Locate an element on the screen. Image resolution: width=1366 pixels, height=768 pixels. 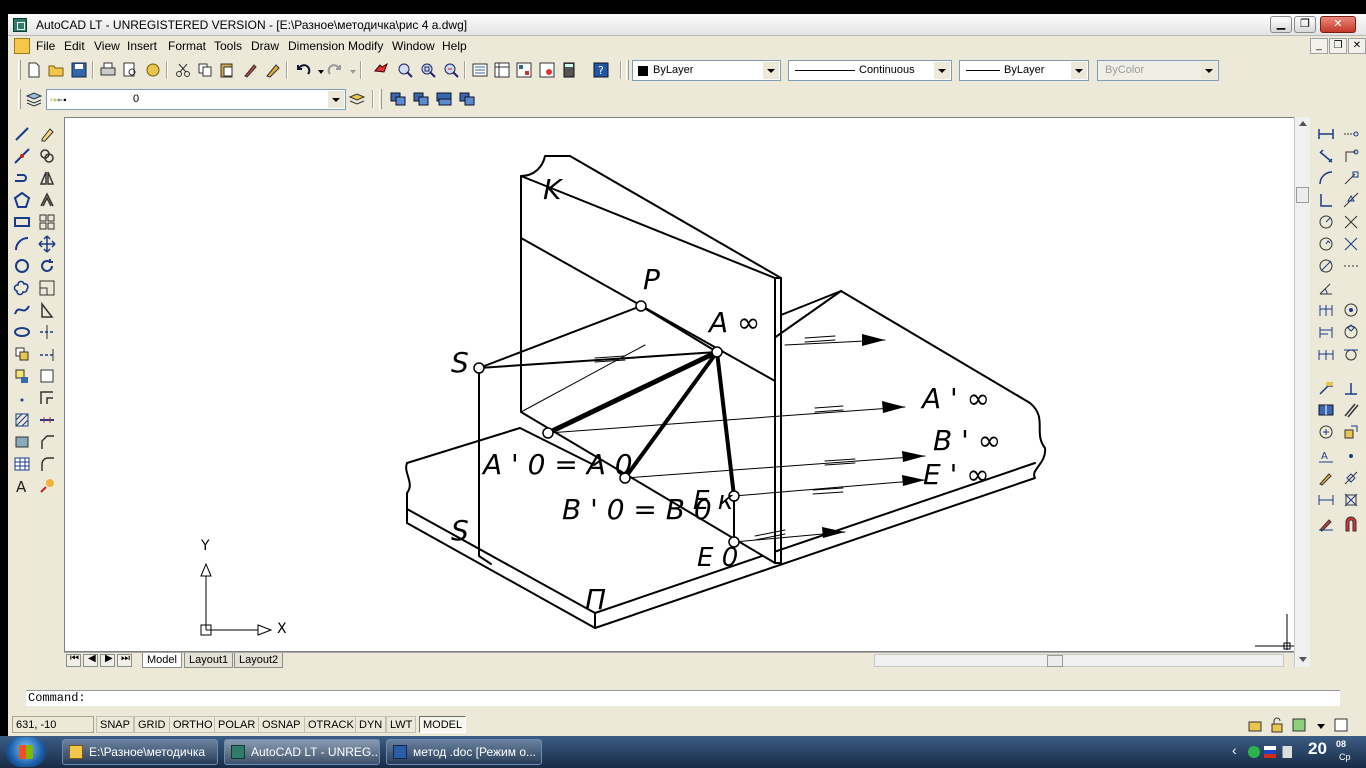
snap-nearest-icon is located at coordinates (1351, 478).